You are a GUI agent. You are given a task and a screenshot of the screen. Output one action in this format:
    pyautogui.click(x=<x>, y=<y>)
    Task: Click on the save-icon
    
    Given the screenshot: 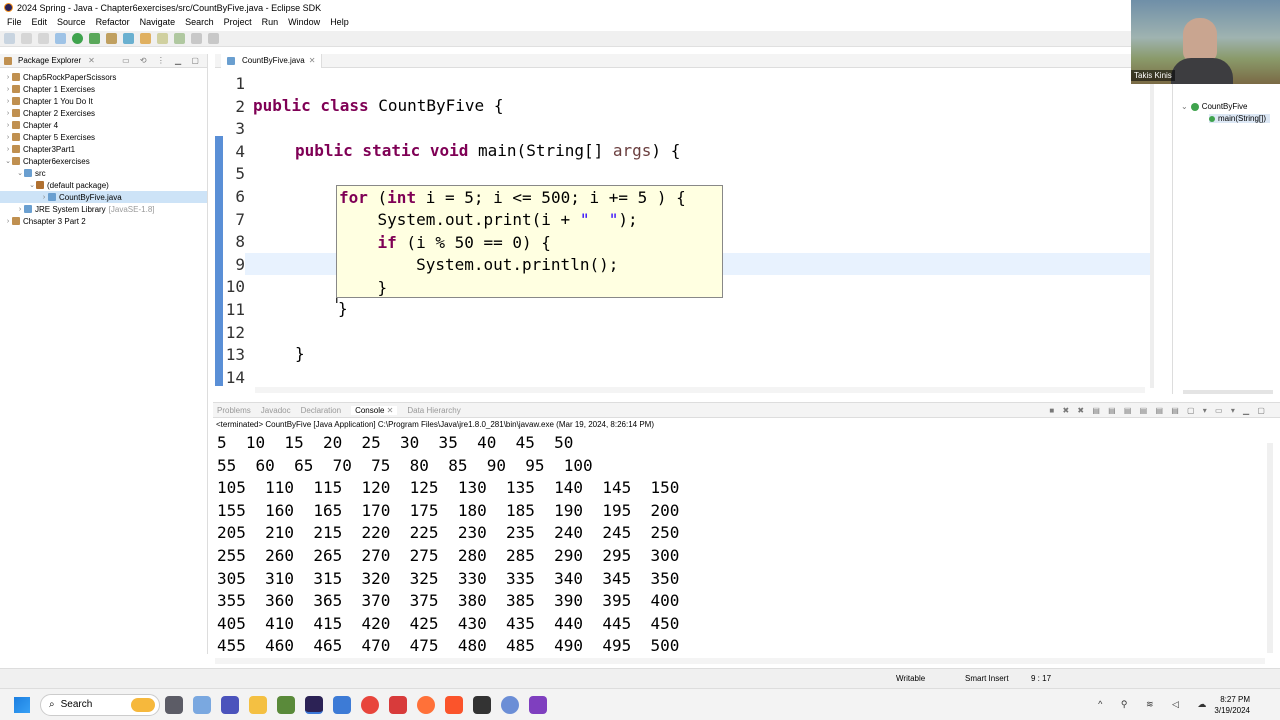 What is the action you would take?
    pyautogui.click(x=26, y=38)
    